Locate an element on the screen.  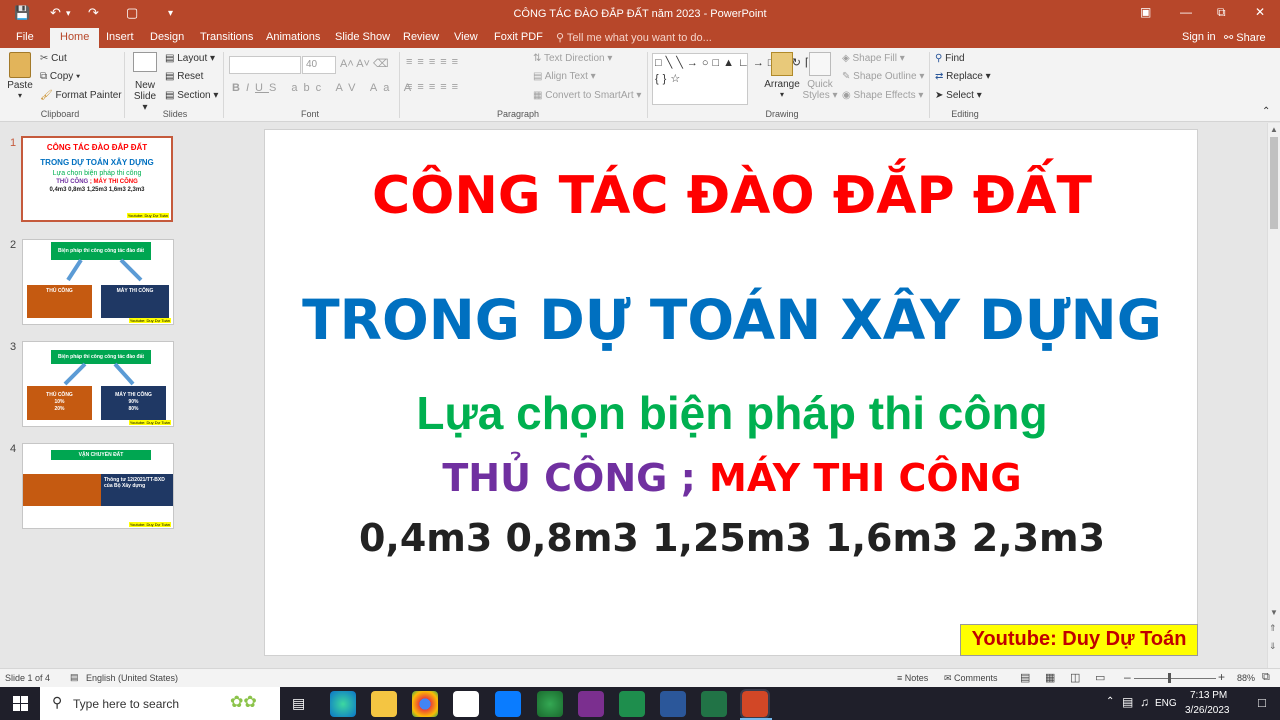
slide-method-types: THỦ CÔNG ; MÁY THI CÔNG is located at coordinates (732, 478).